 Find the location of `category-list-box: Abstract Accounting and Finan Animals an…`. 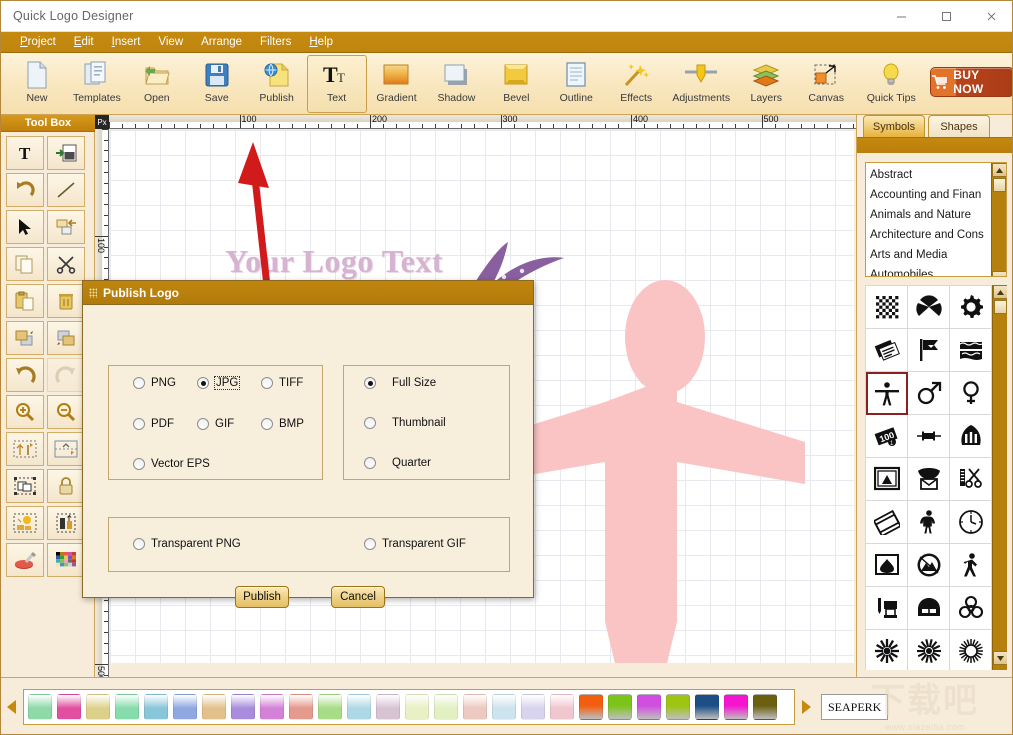

category-list-box: Abstract Accounting and Finan Animals an… is located at coordinates (936, 219).